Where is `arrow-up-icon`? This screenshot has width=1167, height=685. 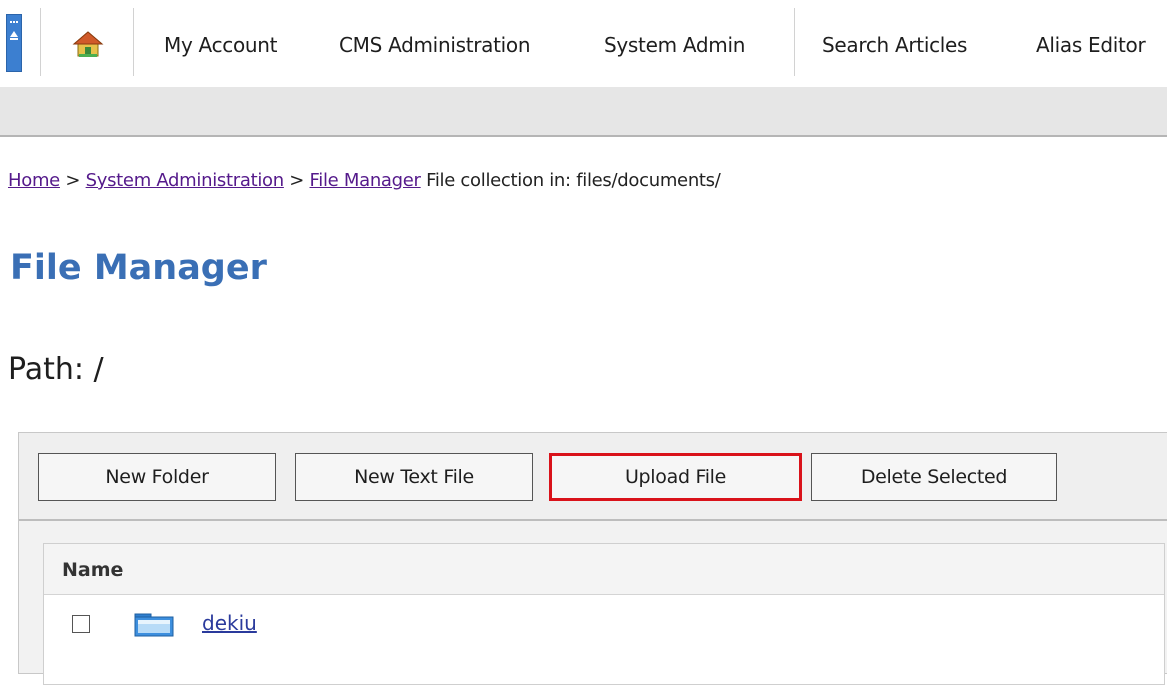
arrow-up-icon is located at coordinates (14, 34).